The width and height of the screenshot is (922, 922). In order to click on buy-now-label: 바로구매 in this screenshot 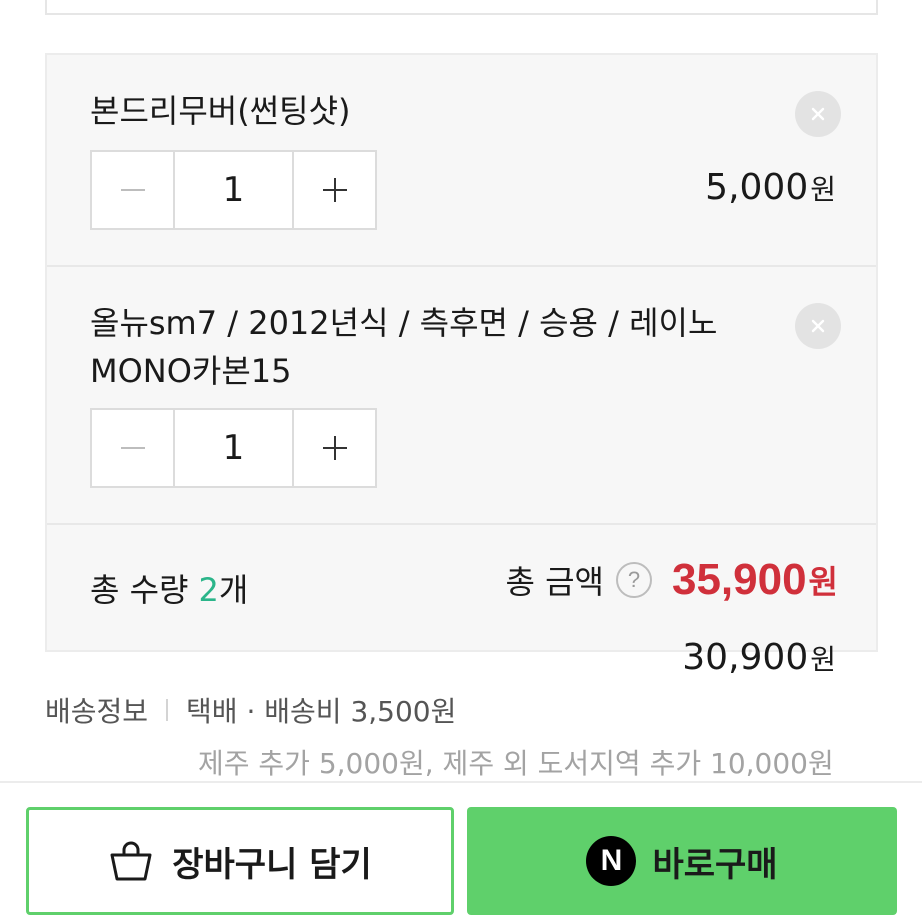, I will do `click(715, 864)`.